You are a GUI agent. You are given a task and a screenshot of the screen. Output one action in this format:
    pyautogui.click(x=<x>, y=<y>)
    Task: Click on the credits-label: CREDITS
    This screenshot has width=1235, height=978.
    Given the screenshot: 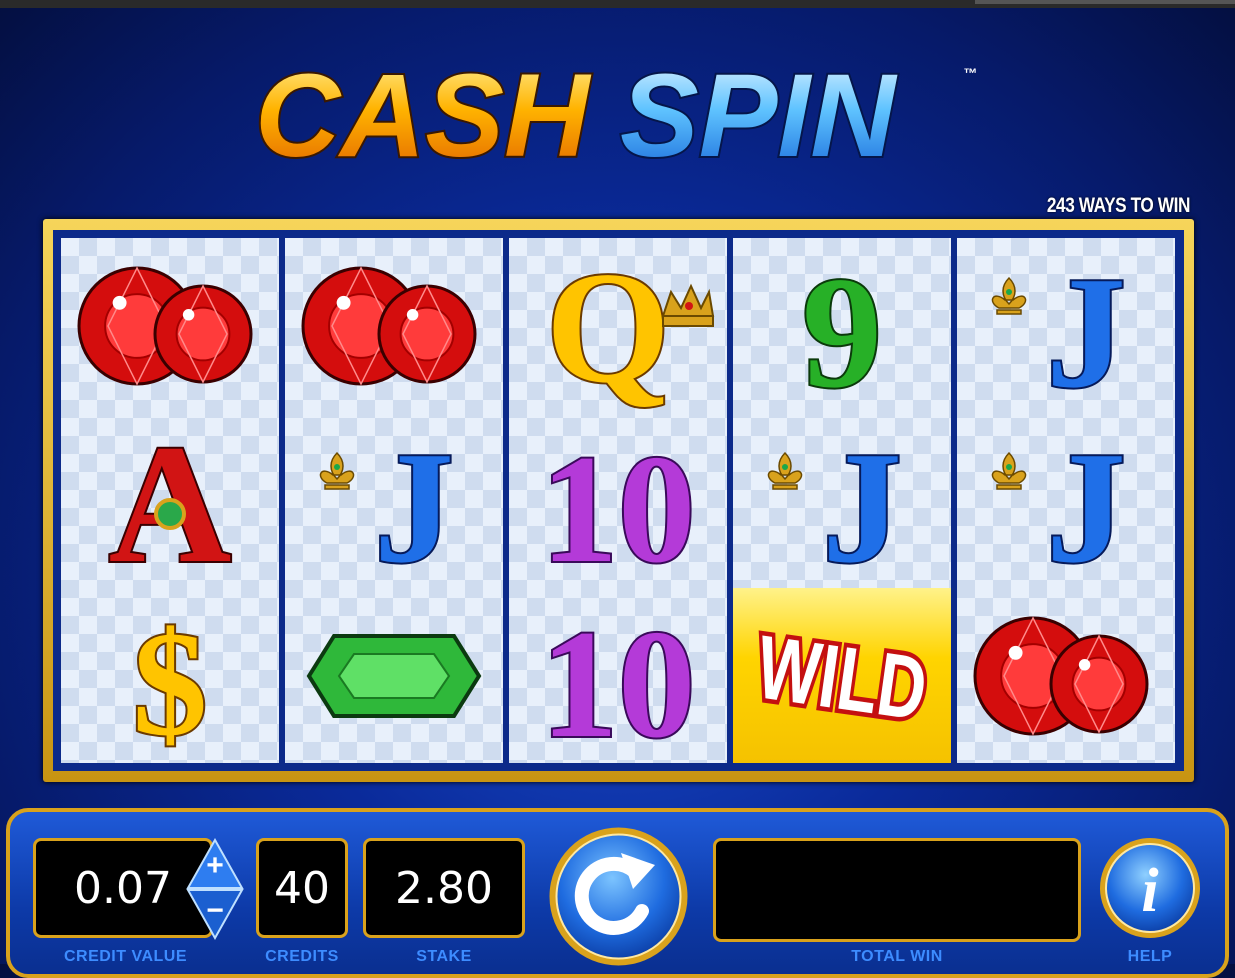 What is the action you would take?
    pyautogui.click(x=302, y=956)
    